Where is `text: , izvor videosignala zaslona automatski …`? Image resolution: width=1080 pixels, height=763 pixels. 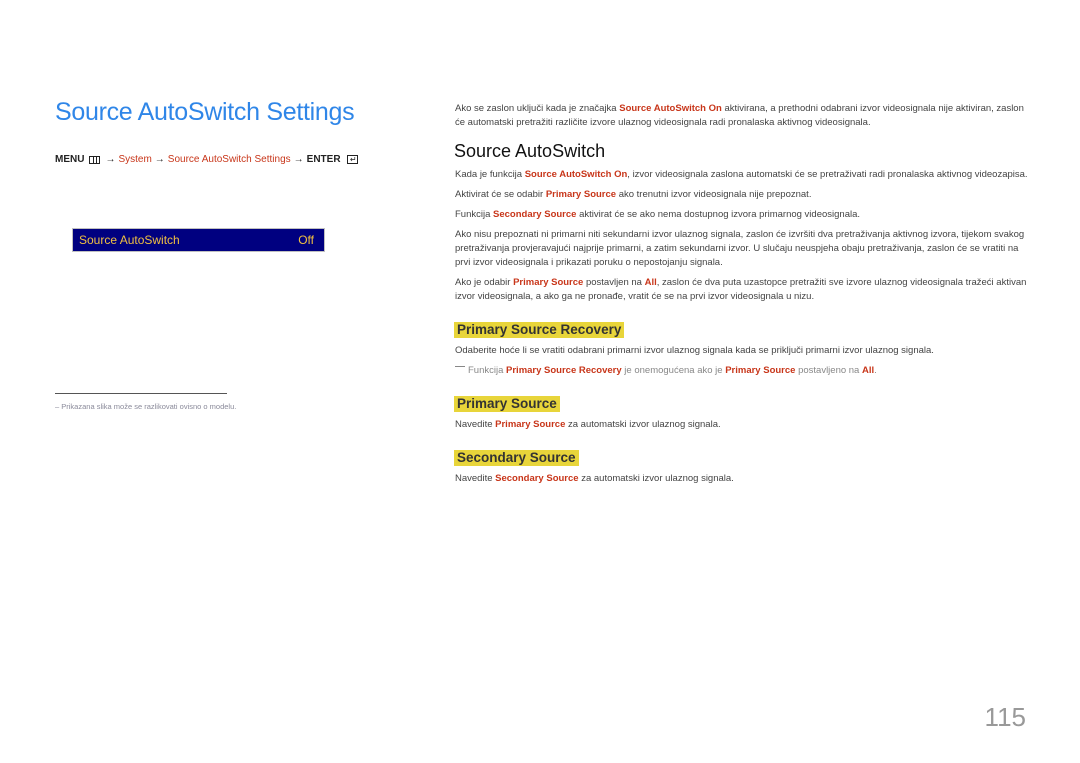 text: , izvor videosignala zaslona automatski … is located at coordinates (827, 174).